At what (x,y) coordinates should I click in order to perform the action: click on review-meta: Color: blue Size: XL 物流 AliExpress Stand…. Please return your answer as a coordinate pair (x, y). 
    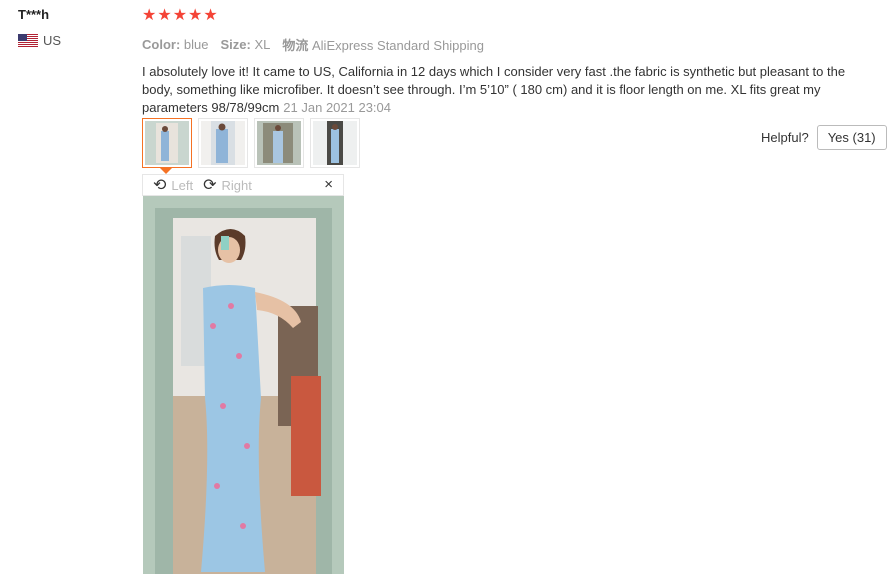
    Looking at the image, I should click on (507, 44).